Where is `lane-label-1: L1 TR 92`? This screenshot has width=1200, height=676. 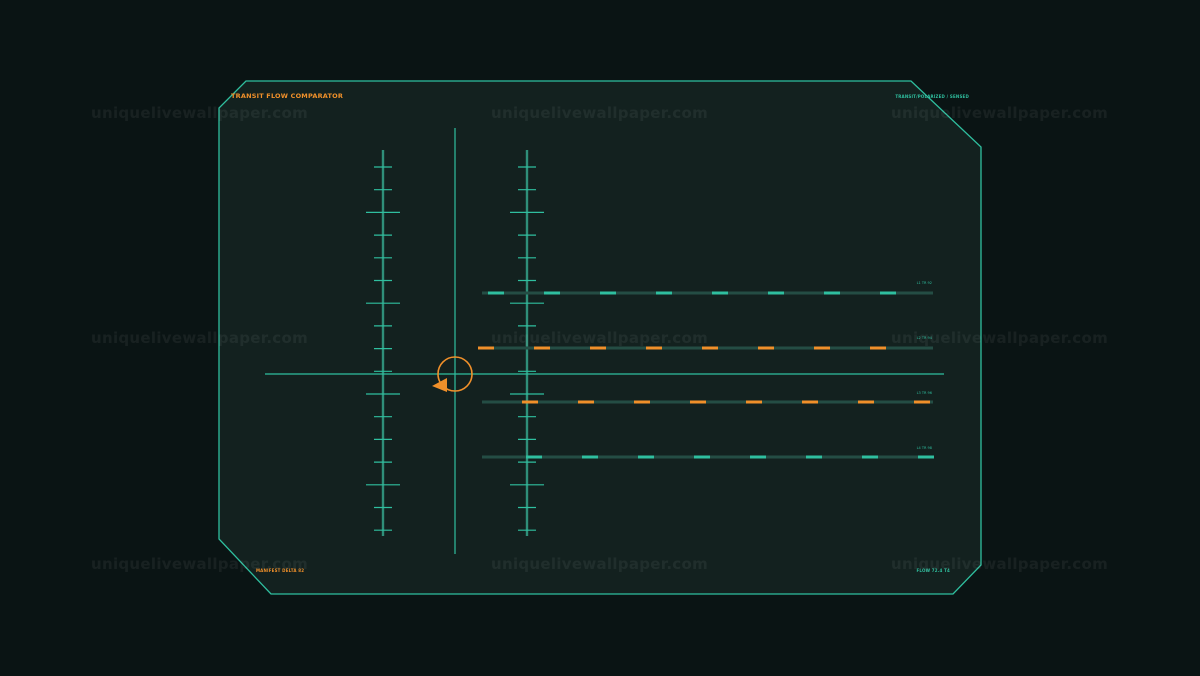 lane-label-1: L1 TR 92 is located at coordinates (924, 283).